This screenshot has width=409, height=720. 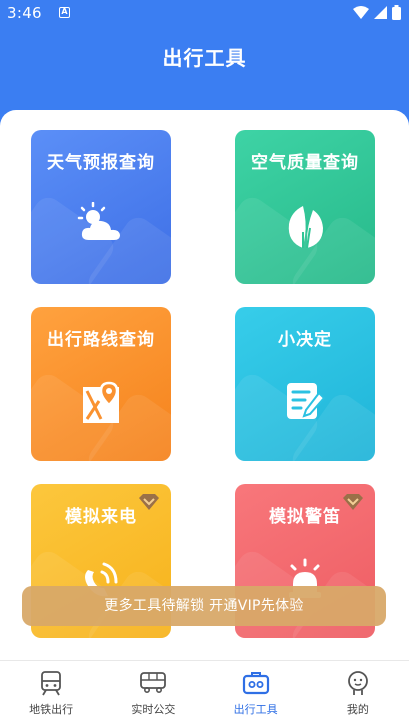 I want to click on wifi-icon, so click(x=361, y=12).